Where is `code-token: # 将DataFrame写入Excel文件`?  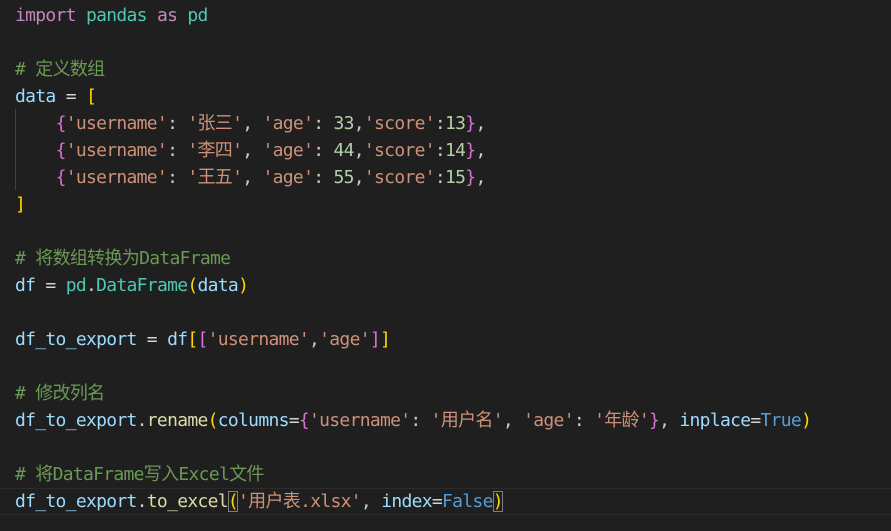
code-token: # 将DataFrame写入Excel文件 is located at coordinates (139, 474).